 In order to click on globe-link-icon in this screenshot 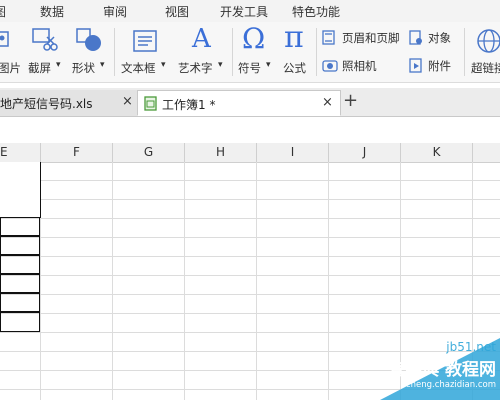, I will do `click(488, 41)`.